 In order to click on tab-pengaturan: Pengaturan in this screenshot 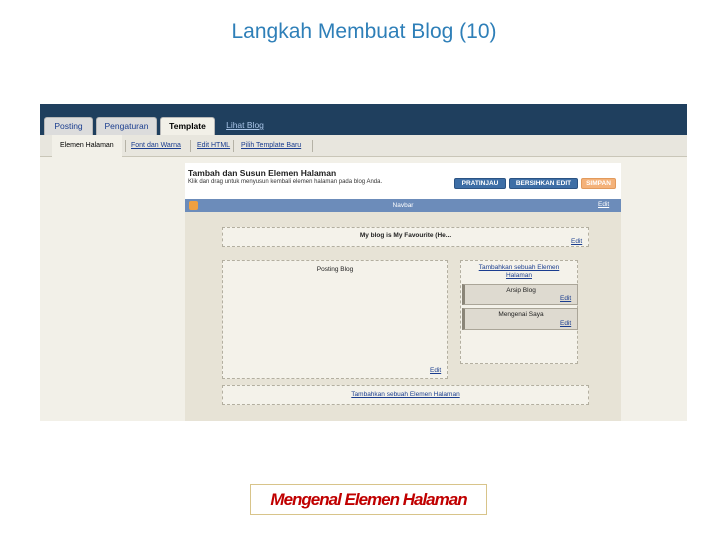, I will do `click(126, 126)`.